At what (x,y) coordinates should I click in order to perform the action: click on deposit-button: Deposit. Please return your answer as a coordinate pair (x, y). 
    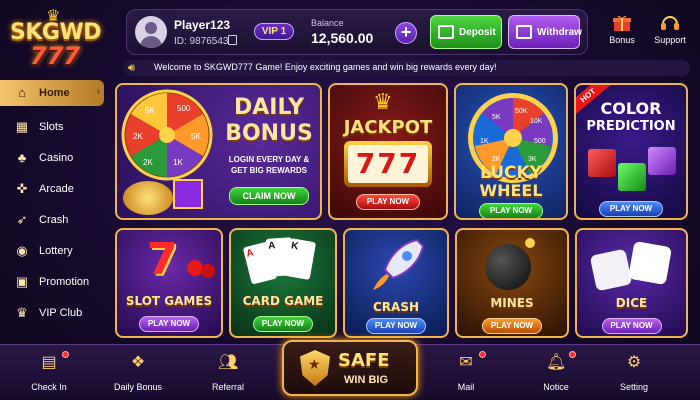
    Looking at the image, I should click on (466, 32).